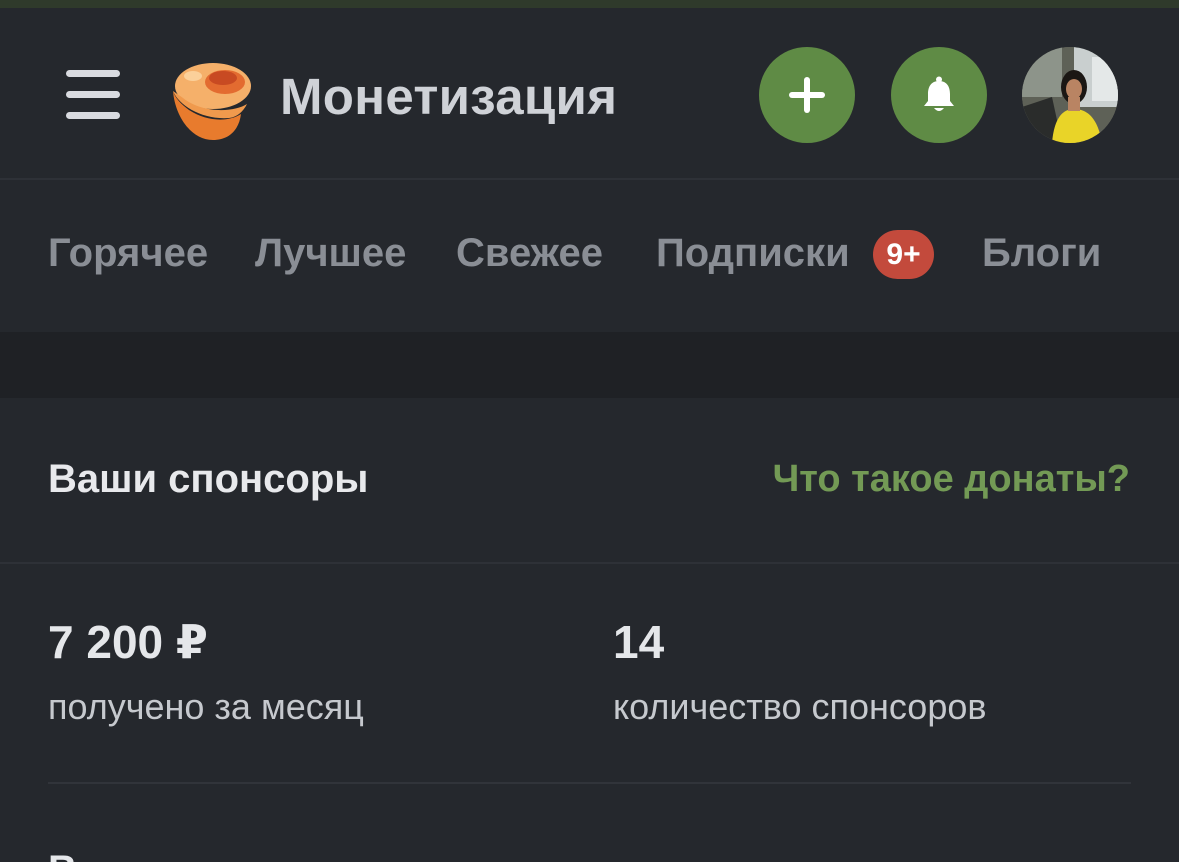  What do you see at coordinates (209, 99) in the screenshot?
I see `pikabu-logo-icon` at bounding box center [209, 99].